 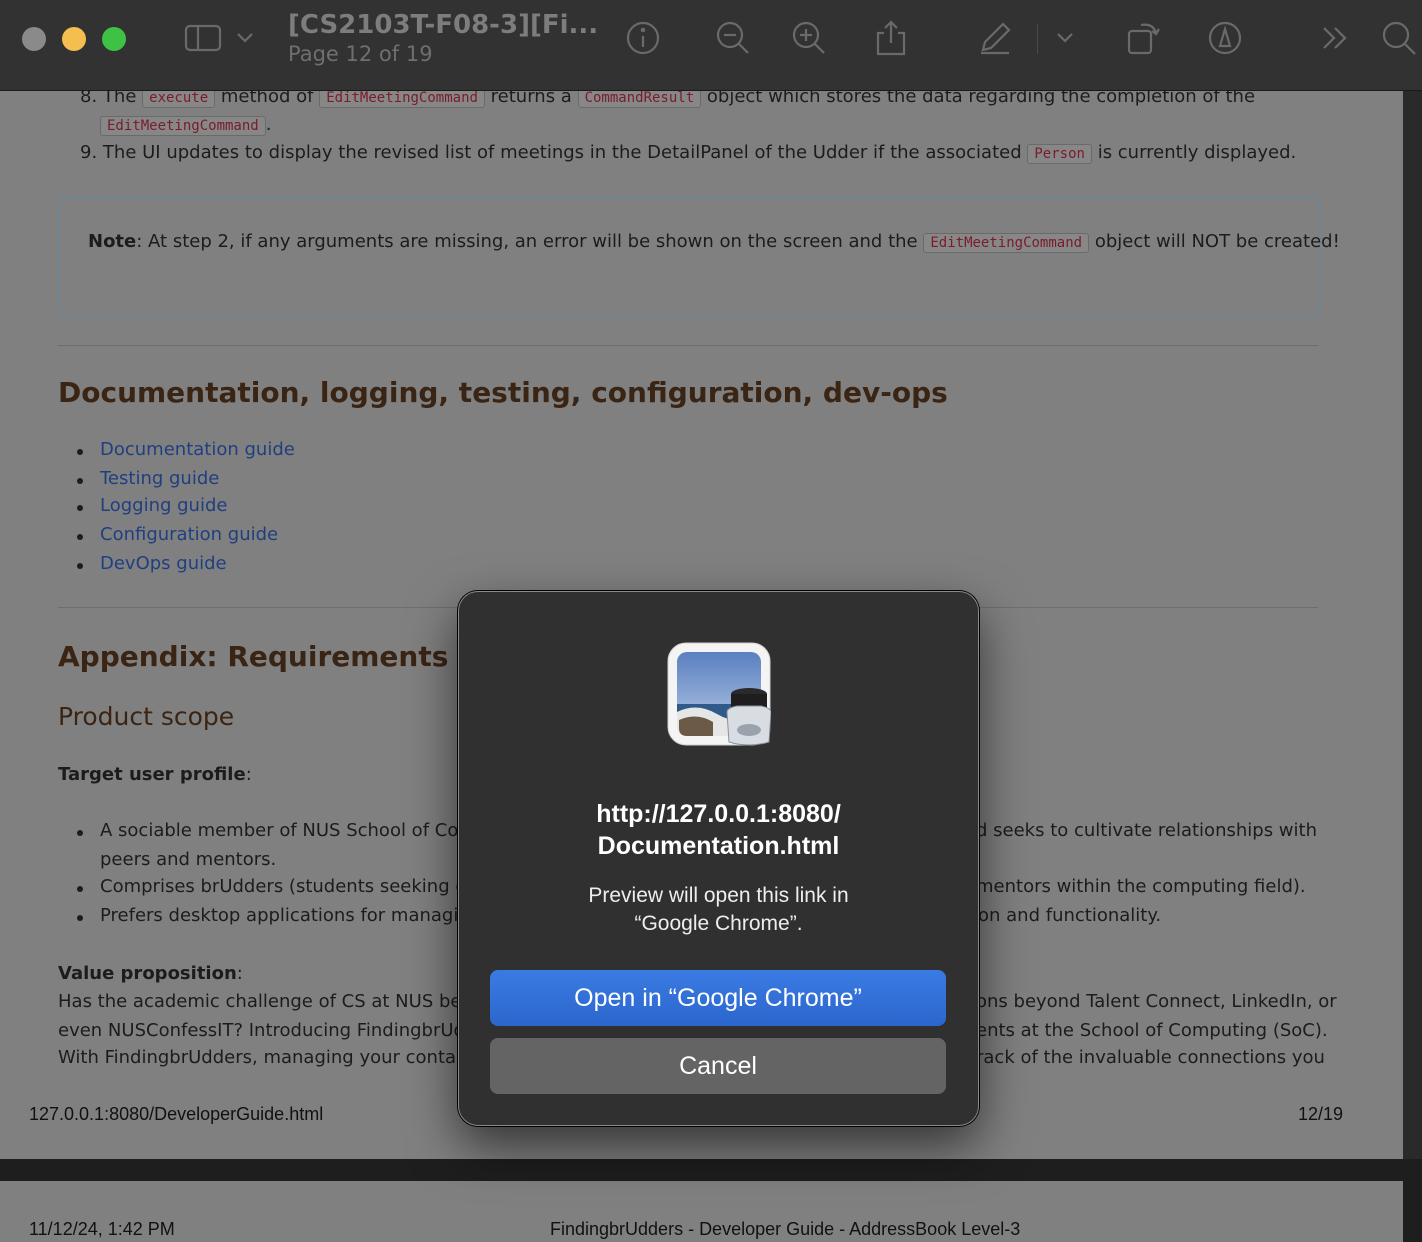 I want to click on step-text: method of, so click(x=267, y=99).